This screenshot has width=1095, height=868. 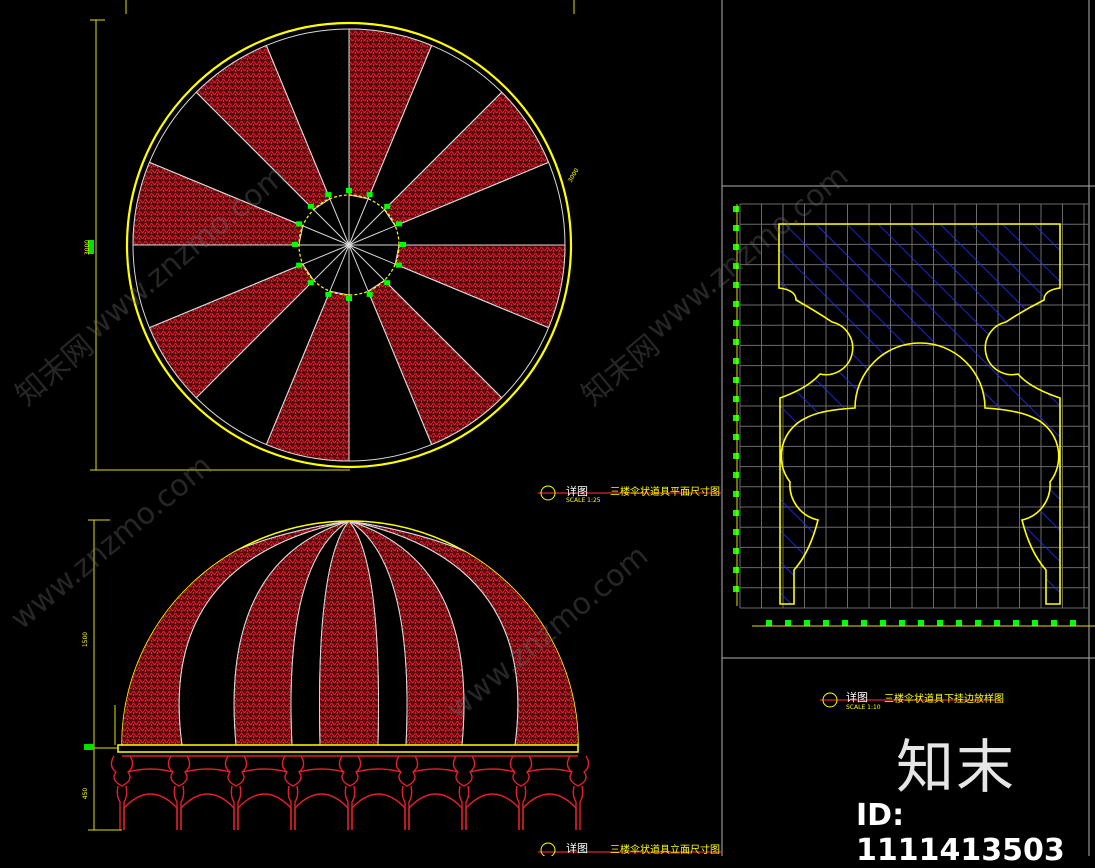 I want to click on elevation-title: 三楼伞状道具立面尺寸图, so click(x=665, y=850).